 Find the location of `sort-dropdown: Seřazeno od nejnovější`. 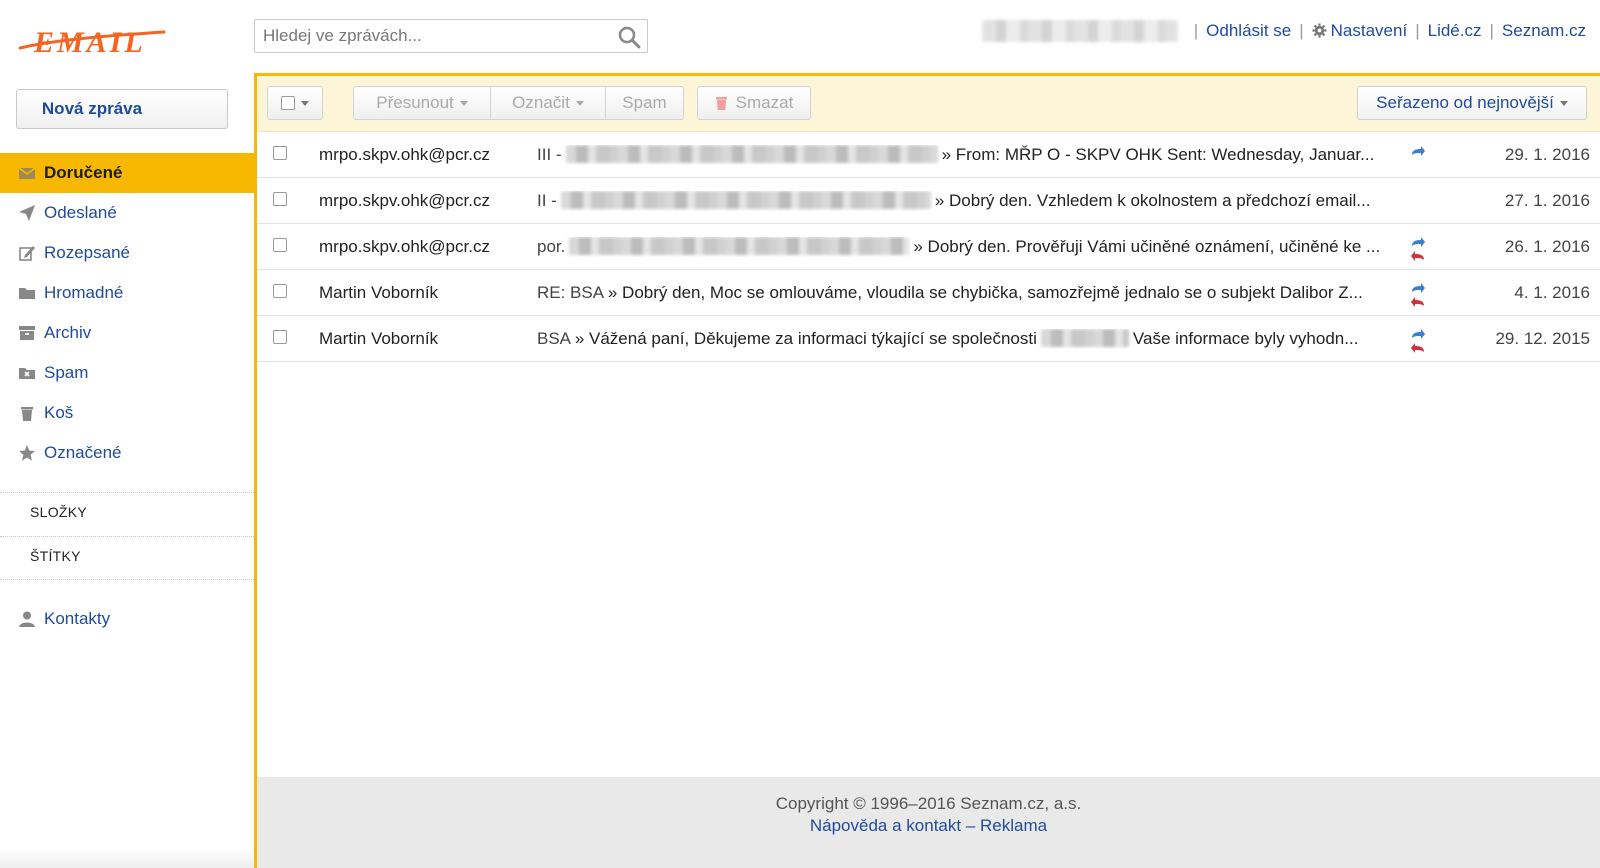

sort-dropdown: Seřazeno od nejnovější is located at coordinates (1472, 103).